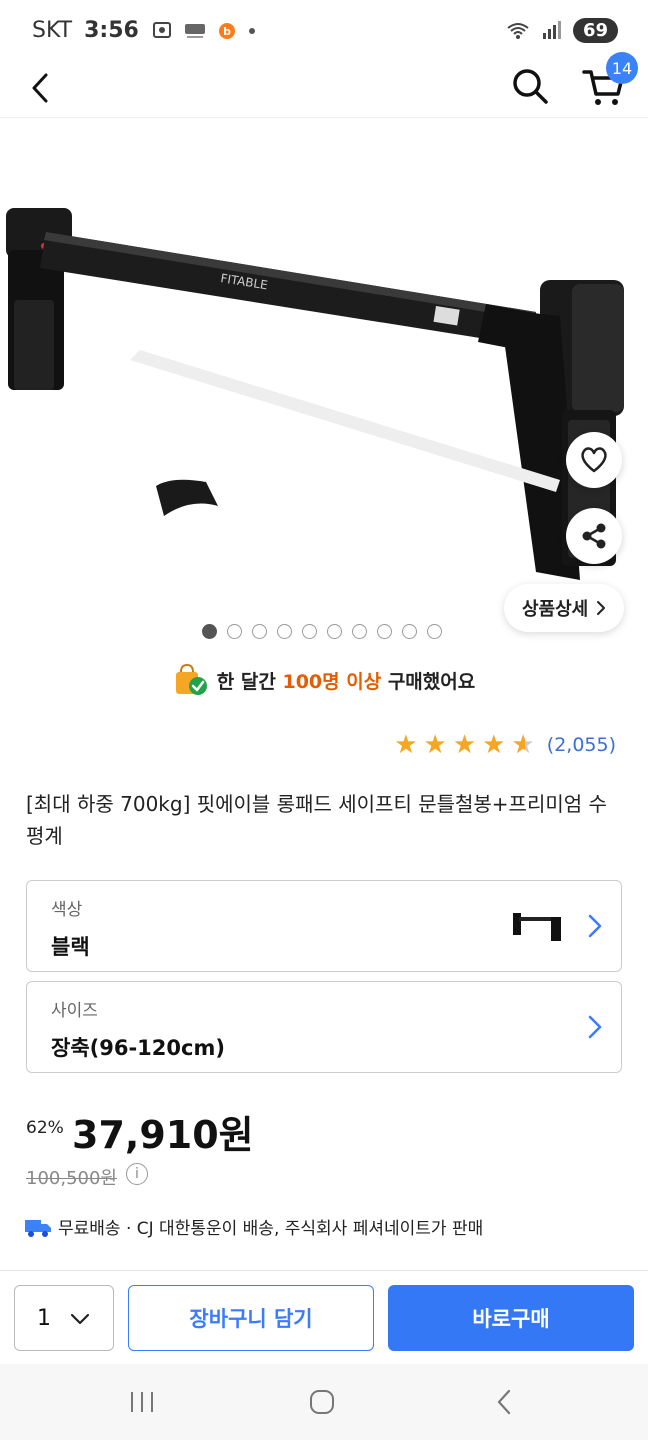  I want to click on product-detail-button: 상품상세, so click(564, 608).